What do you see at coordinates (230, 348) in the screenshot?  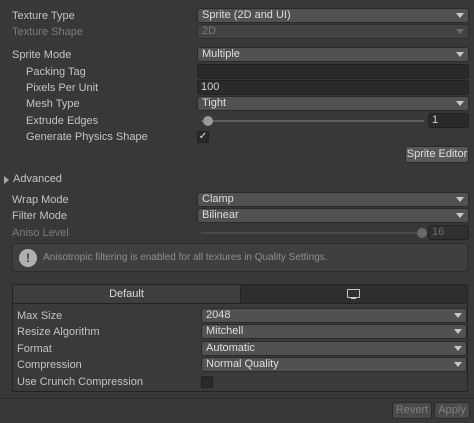 I see `format-value: Automatic` at bounding box center [230, 348].